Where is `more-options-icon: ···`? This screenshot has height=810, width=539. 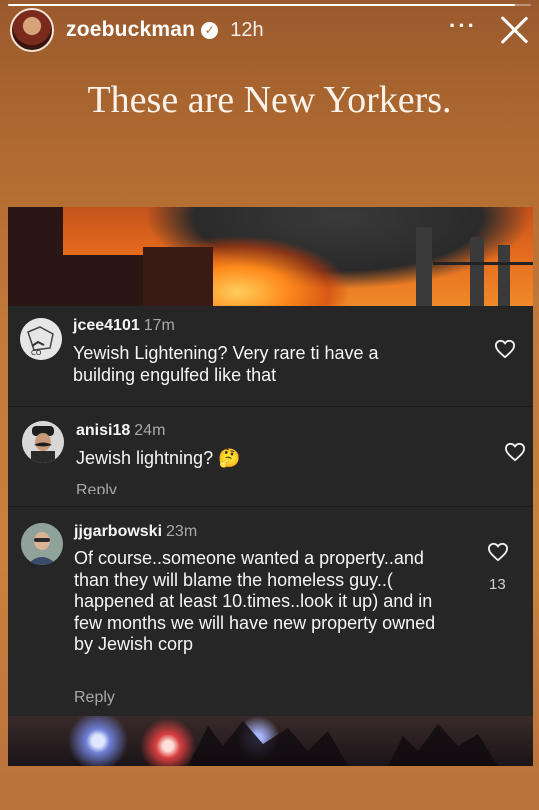 more-options-icon: ··· is located at coordinates (463, 26).